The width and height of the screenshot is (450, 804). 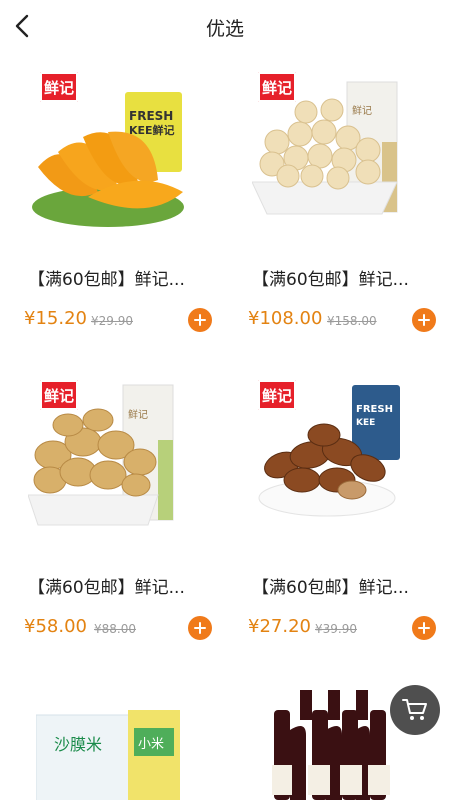 What do you see at coordinates (151, 744) in the screenshot?
I see `label-text: 小米` at bounding box center [151, 744].